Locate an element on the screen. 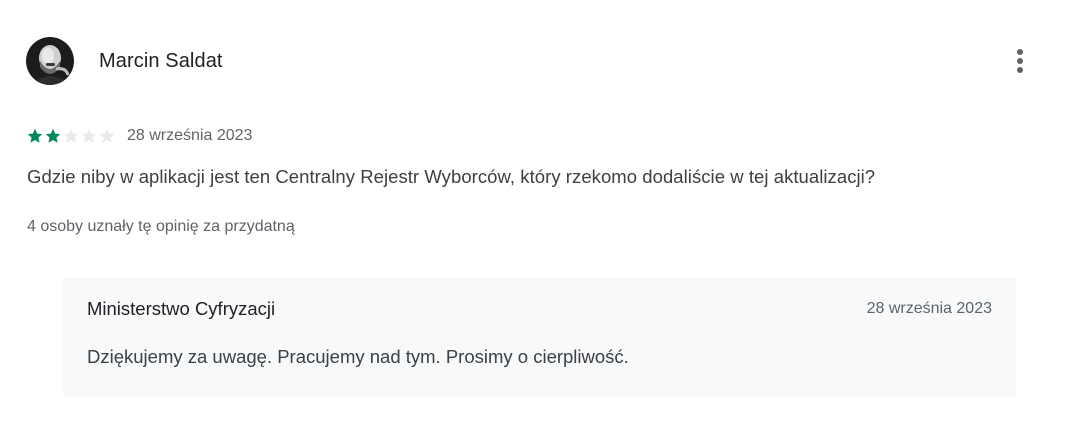  developer-name: Ministerstwo Cyfryzacji is located at coordinates (181, 308).